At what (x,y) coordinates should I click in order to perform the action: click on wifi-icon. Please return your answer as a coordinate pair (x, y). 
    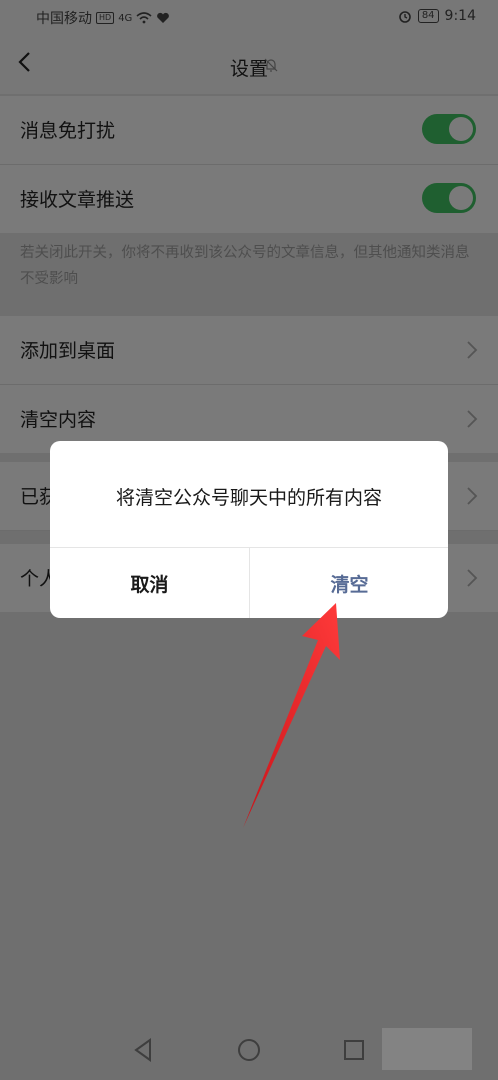
    Looking at the image, I should click on (144, 18).